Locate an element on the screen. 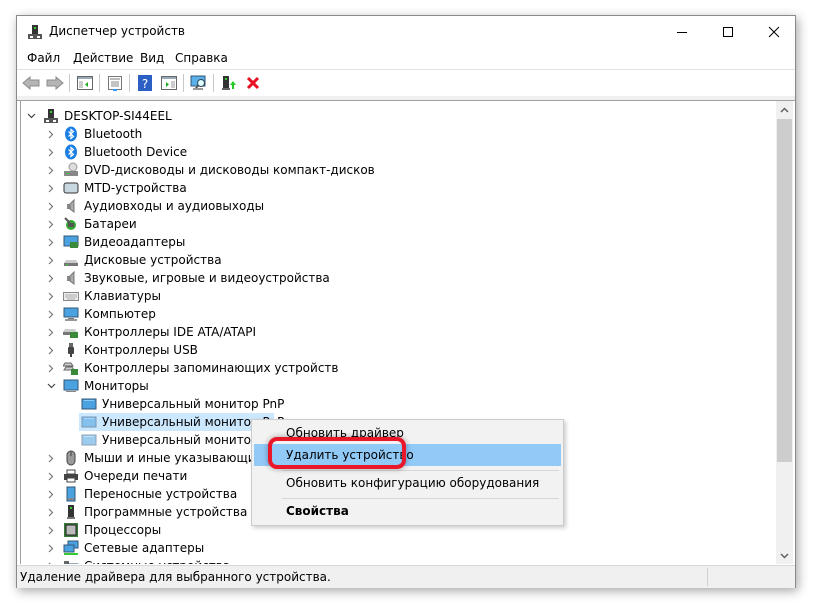 The height and width of the screenshot is (604, 813). bluetooth-icon is located at coordinates (71, 152).